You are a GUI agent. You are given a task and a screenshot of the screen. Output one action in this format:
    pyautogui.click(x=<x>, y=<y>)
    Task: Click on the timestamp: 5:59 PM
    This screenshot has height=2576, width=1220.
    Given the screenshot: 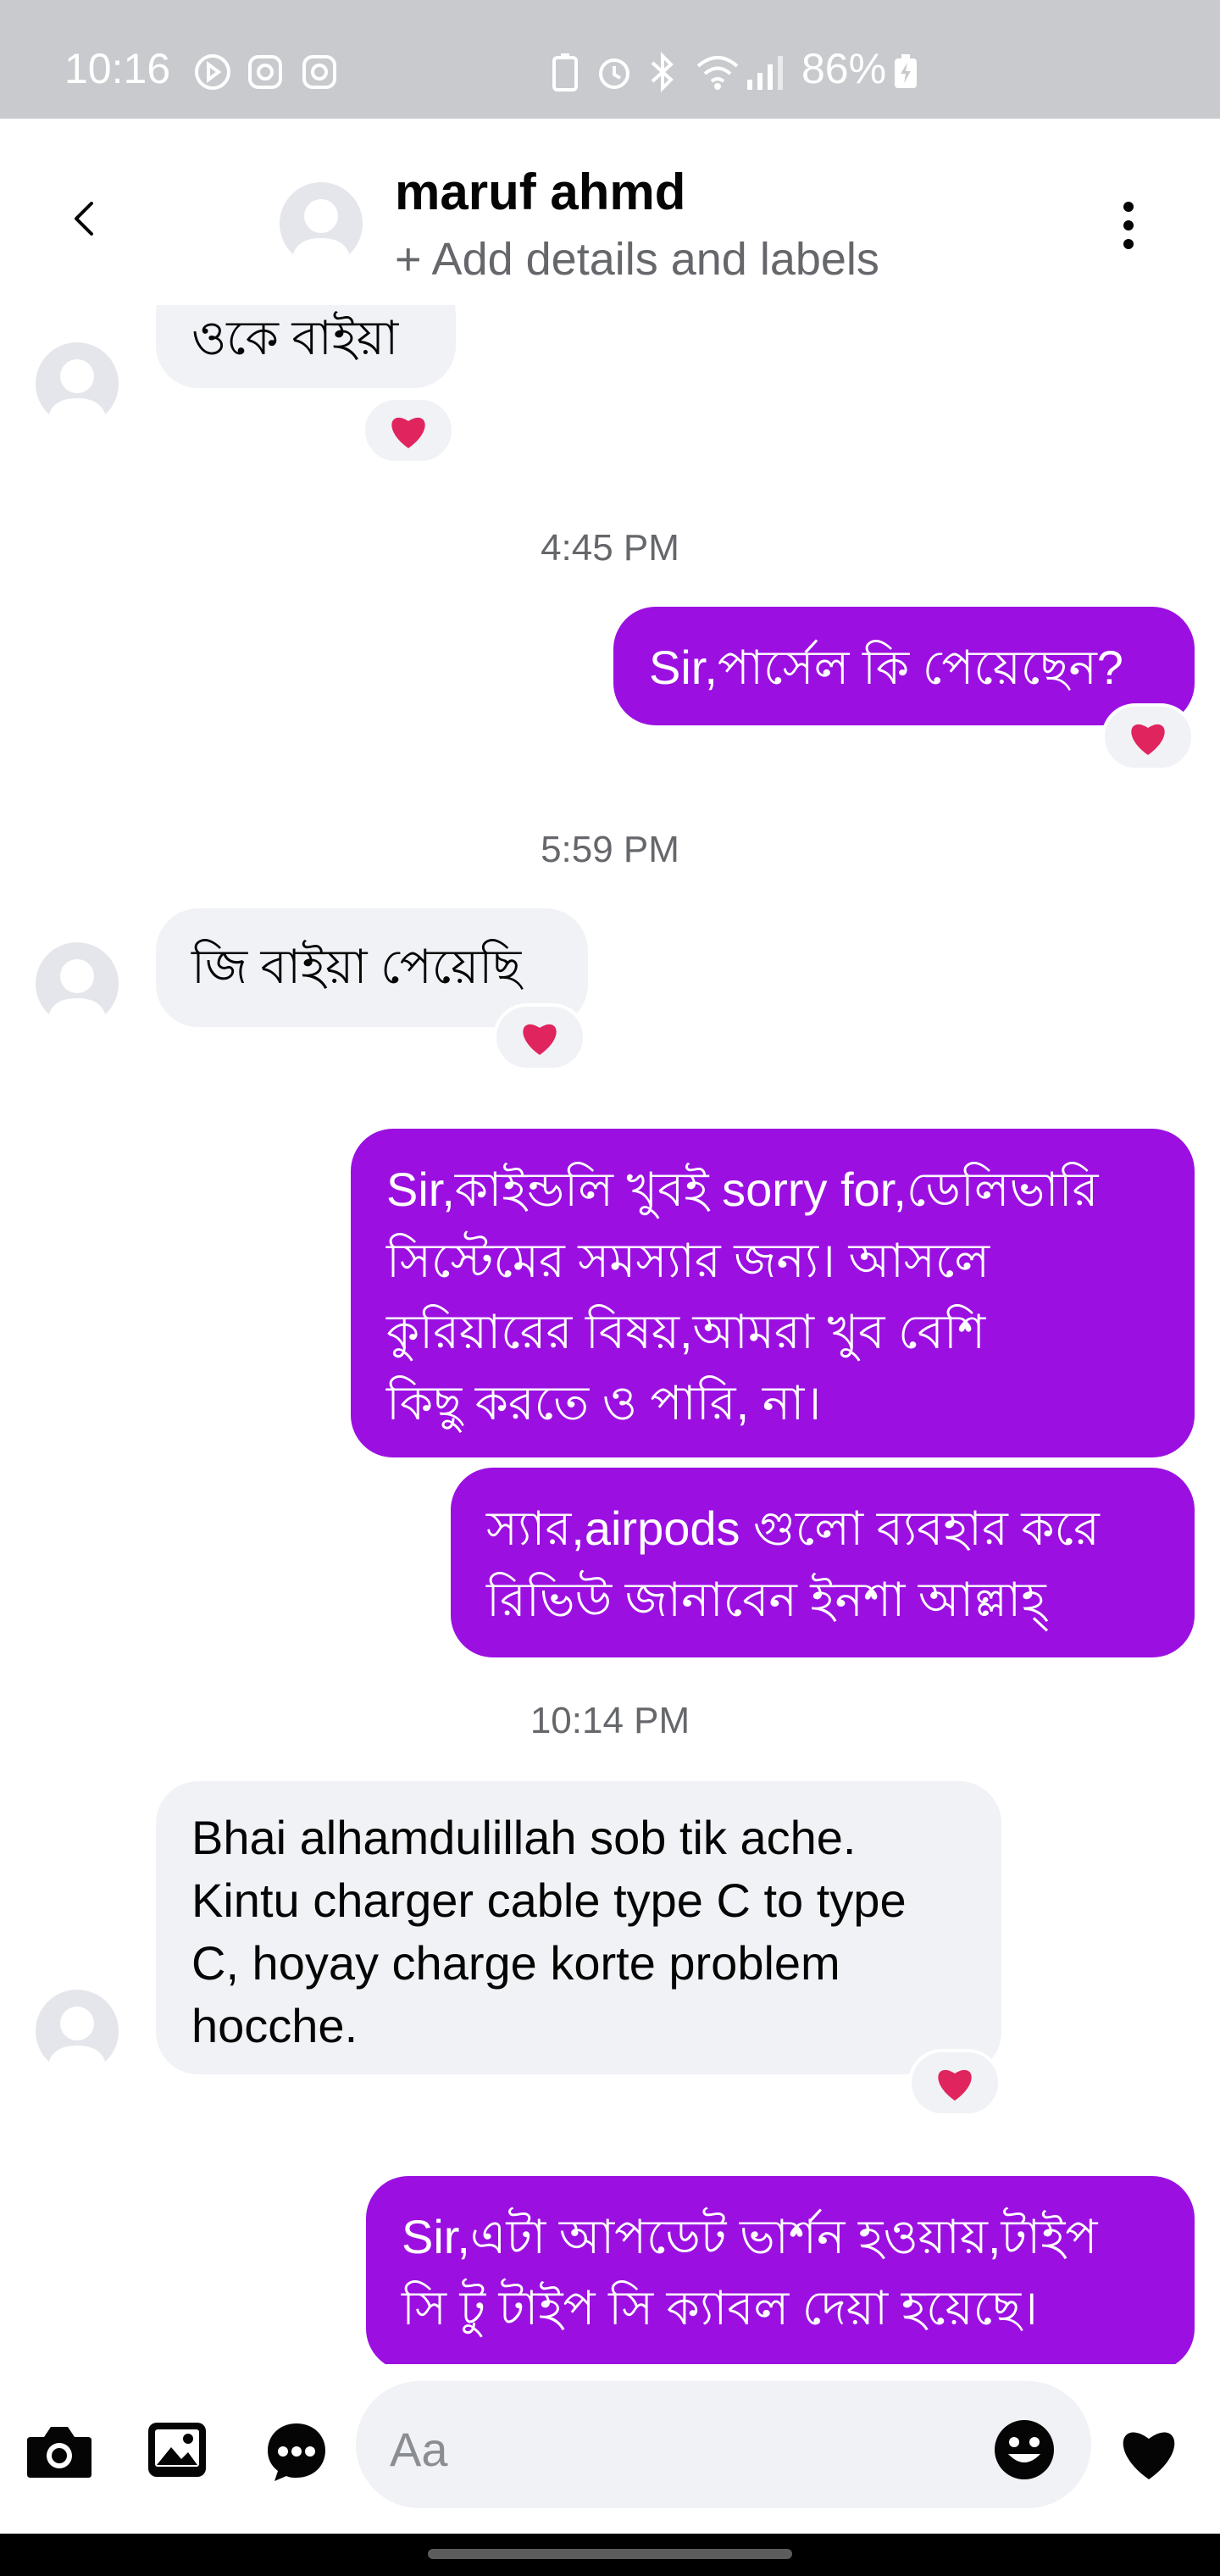 What is the action you would take?
    pyautogui.click(x=610, y=849)
    